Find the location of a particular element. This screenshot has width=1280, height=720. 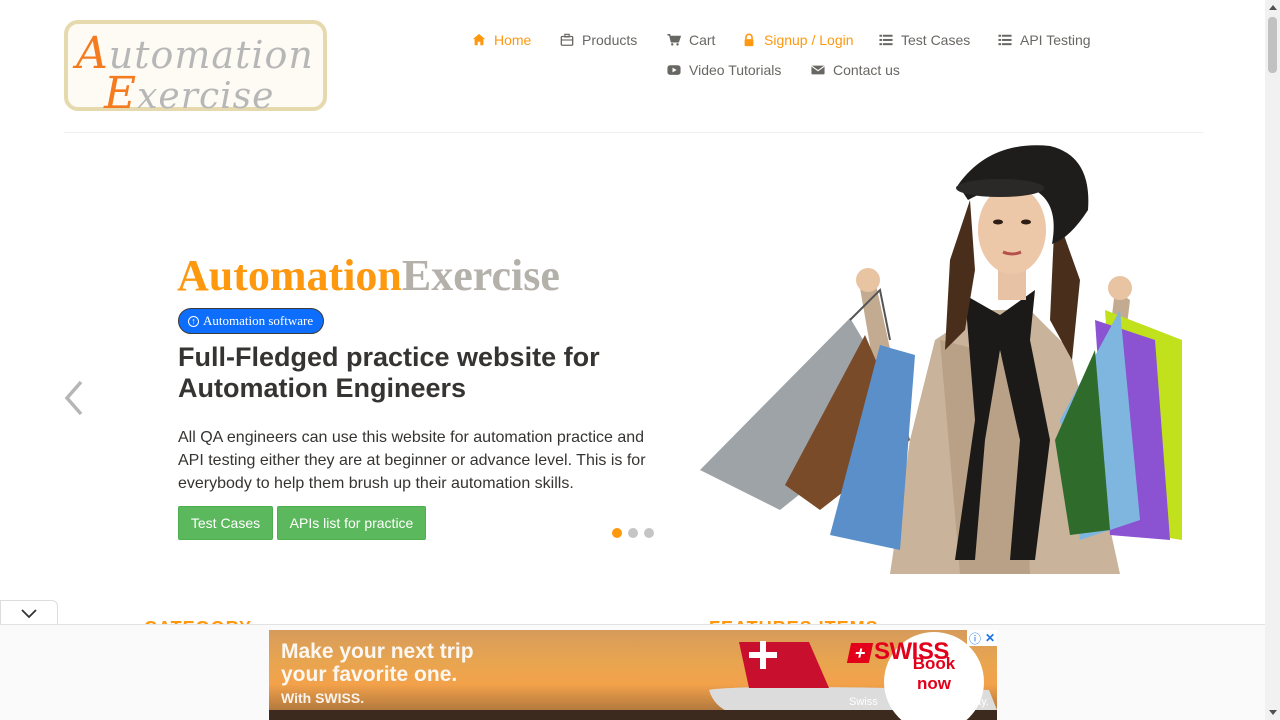

home-icon is located at coordinates (479, 40).